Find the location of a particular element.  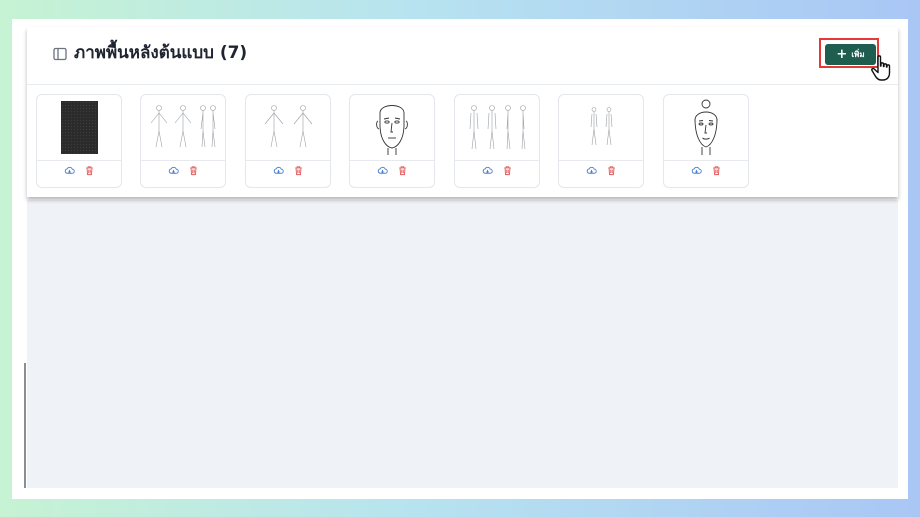

plus-icon: + is located at coordinates (842, 54).